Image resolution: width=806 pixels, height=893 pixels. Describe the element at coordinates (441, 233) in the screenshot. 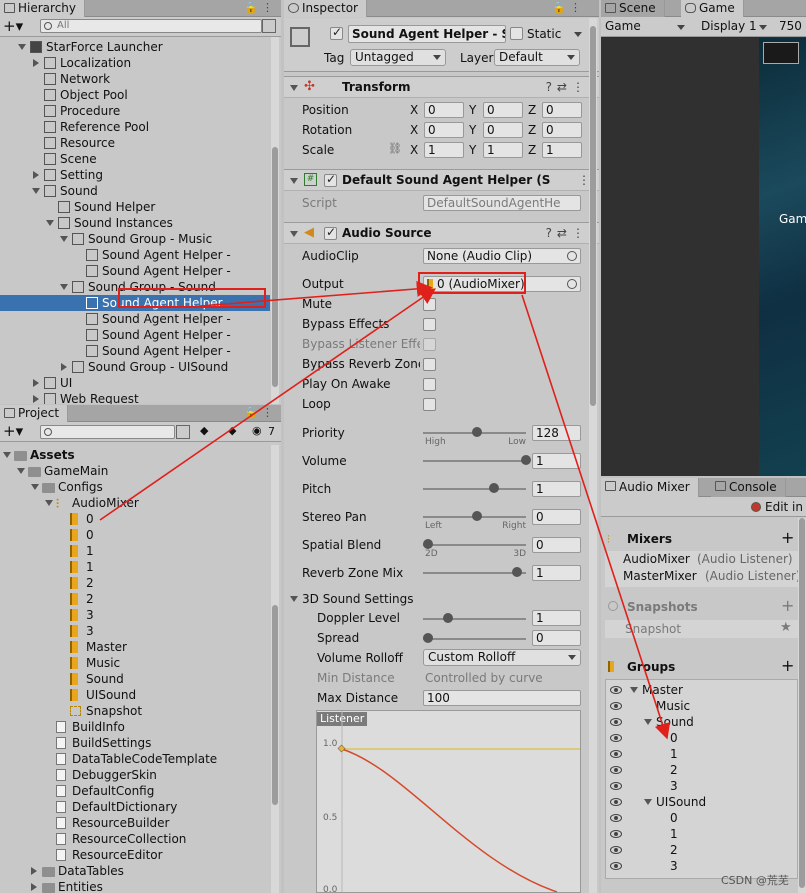

I see `audio-source-header: ◀ Audio Source ?⇄⋮` at that location.